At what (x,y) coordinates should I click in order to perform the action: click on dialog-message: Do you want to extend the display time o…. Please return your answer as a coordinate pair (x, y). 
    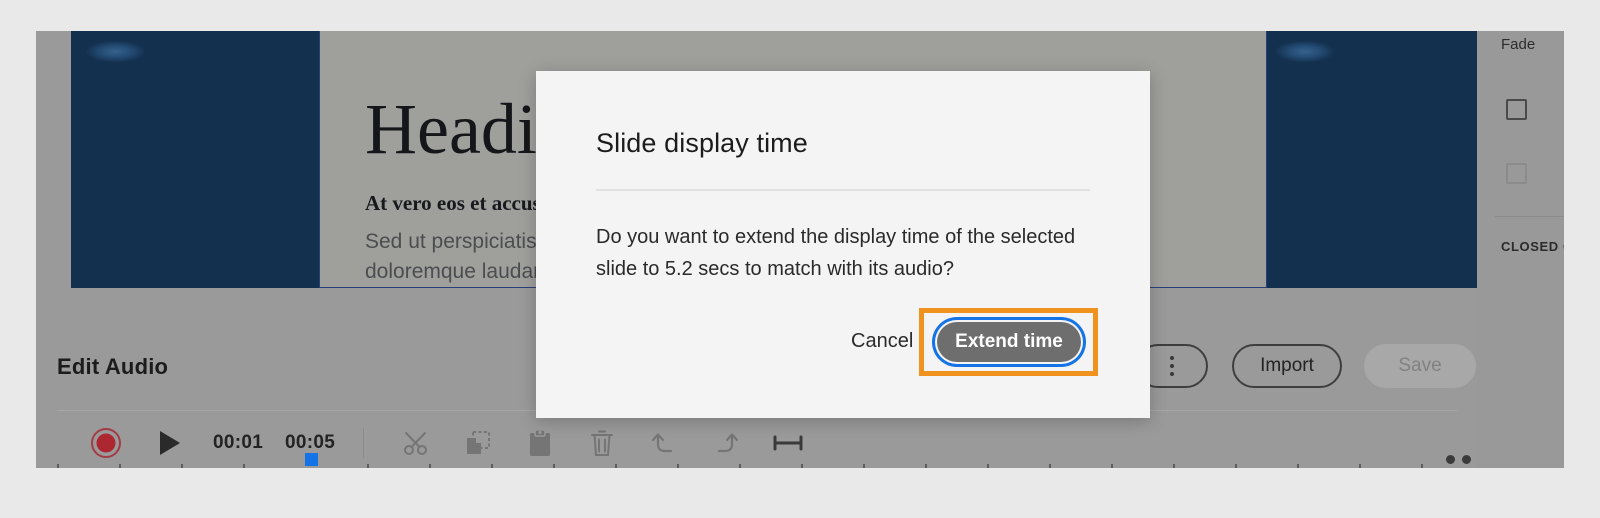
    Looking at the image, I should click on (836, 253).